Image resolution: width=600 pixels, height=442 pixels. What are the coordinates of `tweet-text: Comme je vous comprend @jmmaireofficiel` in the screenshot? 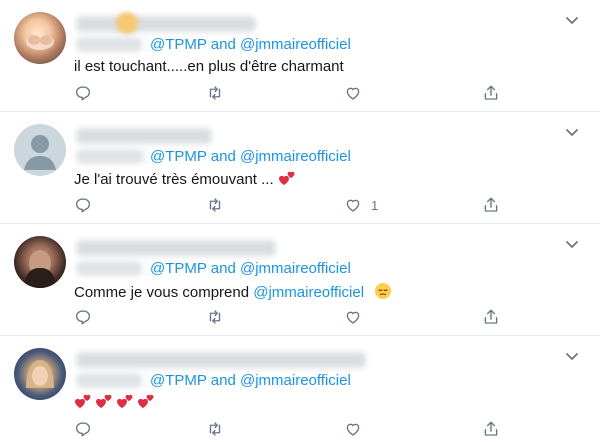 It's located at (233, 291).